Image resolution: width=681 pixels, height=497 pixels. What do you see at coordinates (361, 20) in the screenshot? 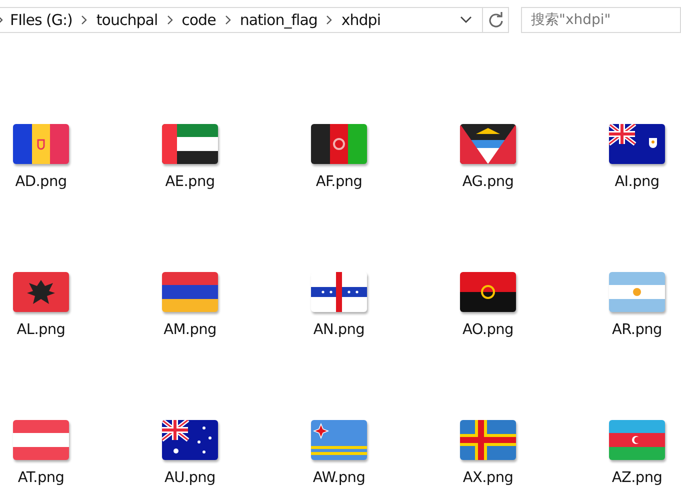
I see `breadcrumb-item: xhdpi` at bounding box center [361, 20].